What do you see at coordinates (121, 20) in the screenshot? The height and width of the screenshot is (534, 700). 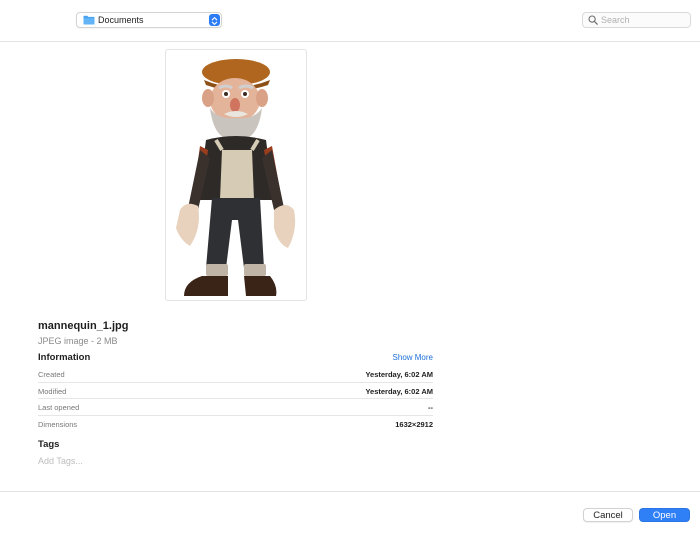 I see `location-label: Documents` at bounding box center [121, 20].